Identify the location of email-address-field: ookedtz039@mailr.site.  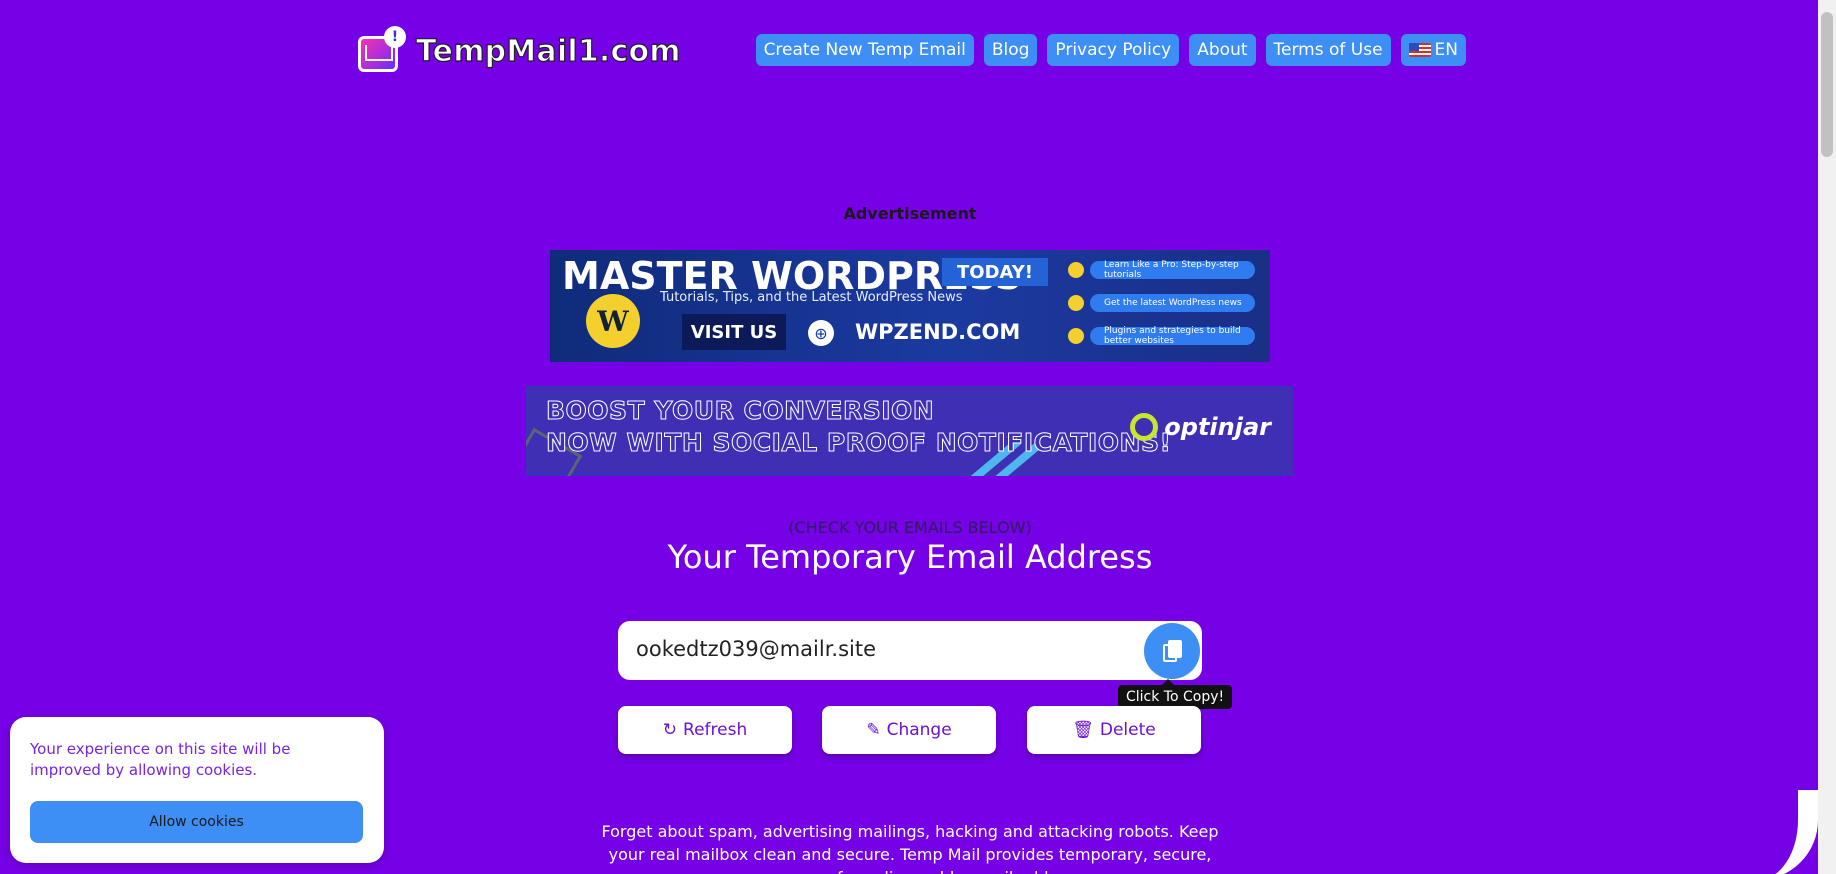
(910, 650).